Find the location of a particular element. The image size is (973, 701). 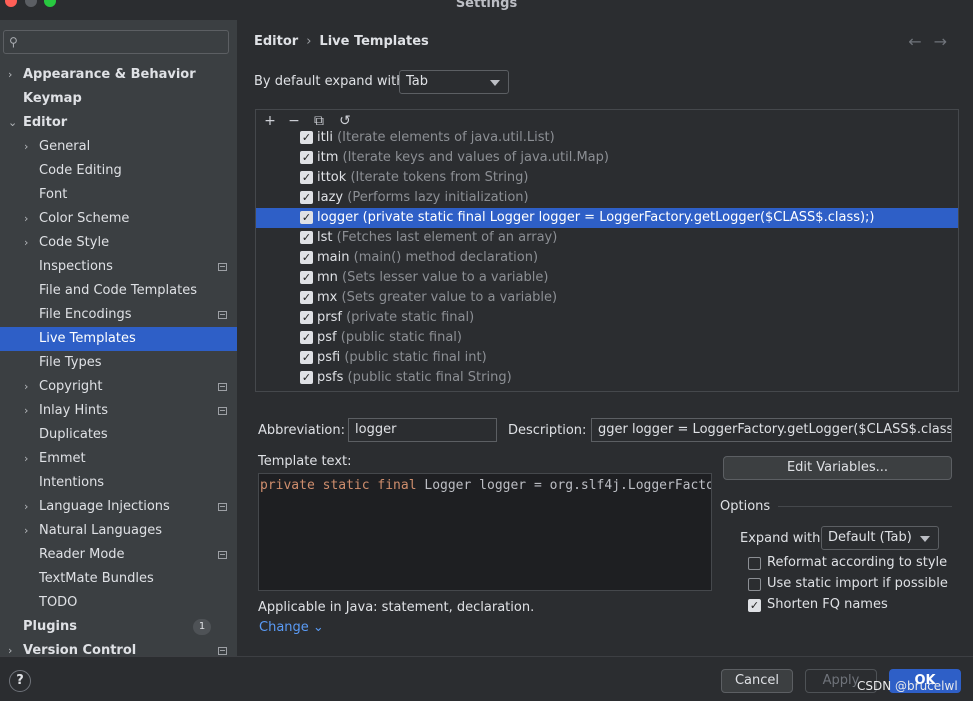

template-row: ✓ mx (Sets greater value to a variable) is located at coordinates (607, 298).